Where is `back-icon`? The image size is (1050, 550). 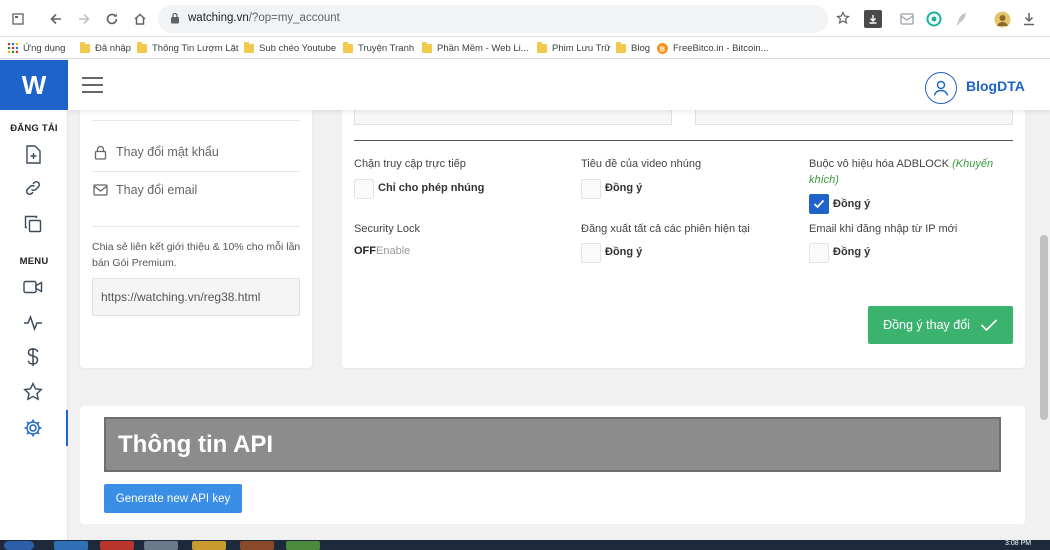 back-icon is located at coordinates (56, 19).